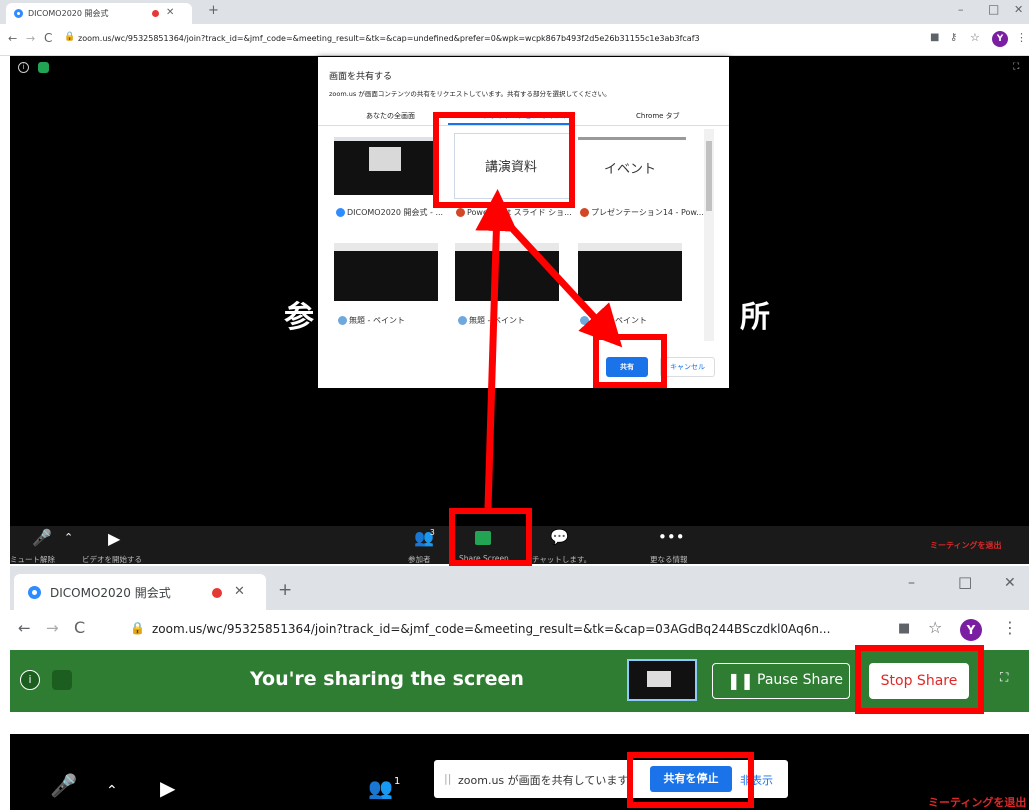 Image resolution: width=1029 pixels, height=810 pixels. I want to click on tab-strip-bottom: DICOMO2020 開会式 ✕ + – □ ✕, so click(519, 588).